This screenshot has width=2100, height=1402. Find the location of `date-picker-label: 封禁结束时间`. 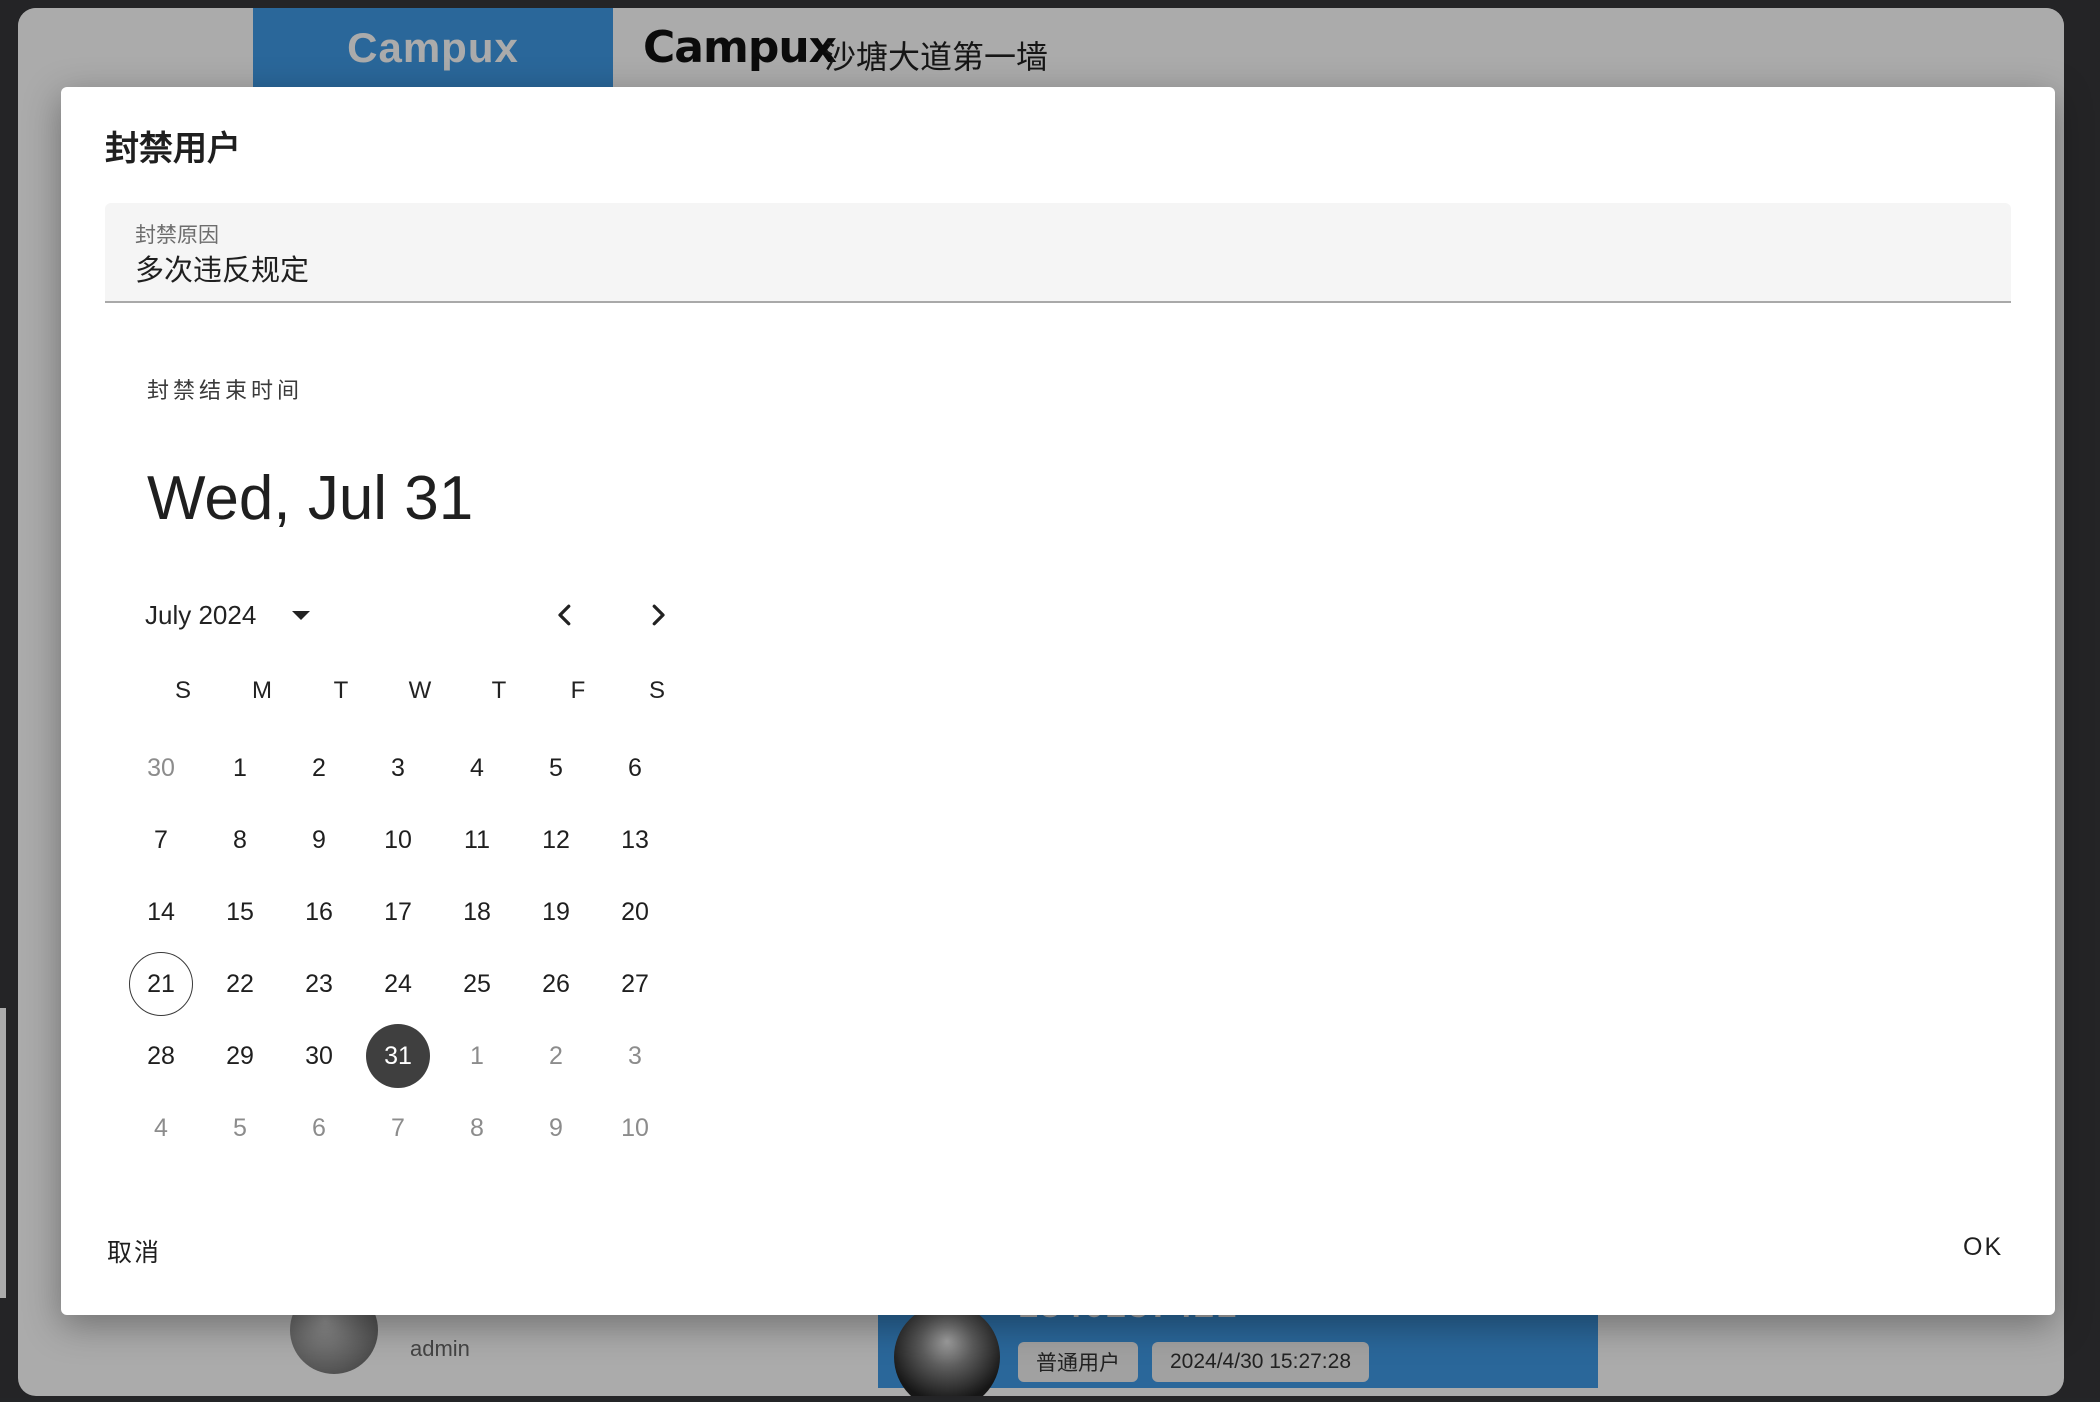

date-picker-label: 封禁结束时间 is located at coordinates (225, 390).